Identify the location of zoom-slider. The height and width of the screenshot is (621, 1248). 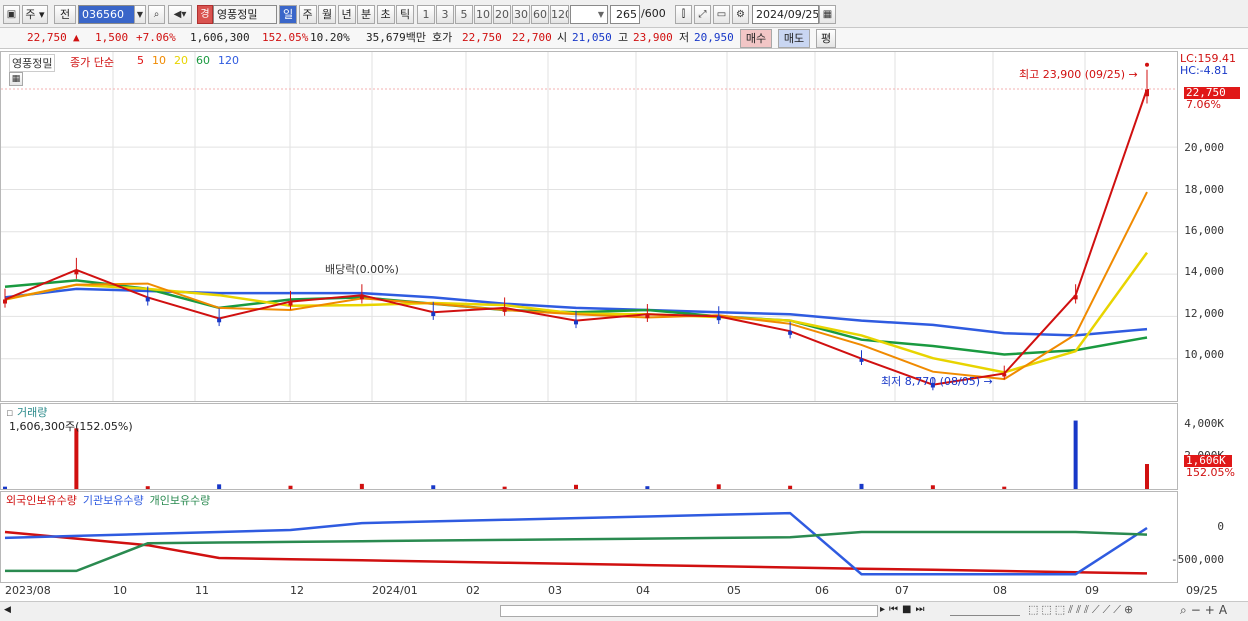
(985, 610).